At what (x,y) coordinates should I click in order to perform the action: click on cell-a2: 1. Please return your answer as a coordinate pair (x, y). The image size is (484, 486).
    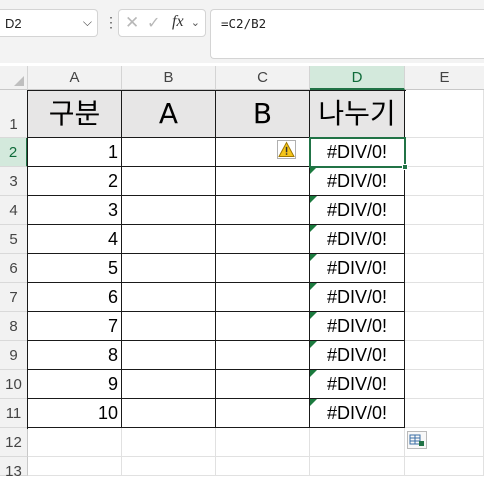
    Looking at the image, I should click on (75, 152).